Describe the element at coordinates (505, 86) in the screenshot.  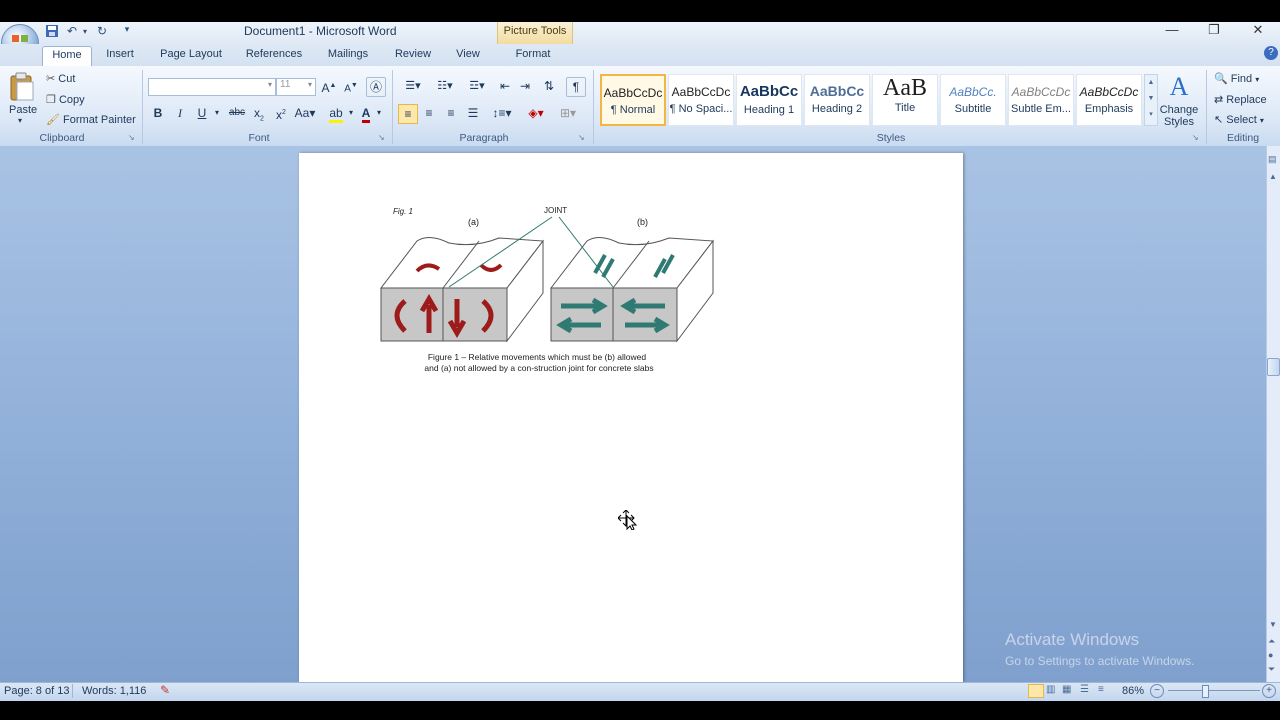
I see `decrease-indent-icon: ⇤` at that location.